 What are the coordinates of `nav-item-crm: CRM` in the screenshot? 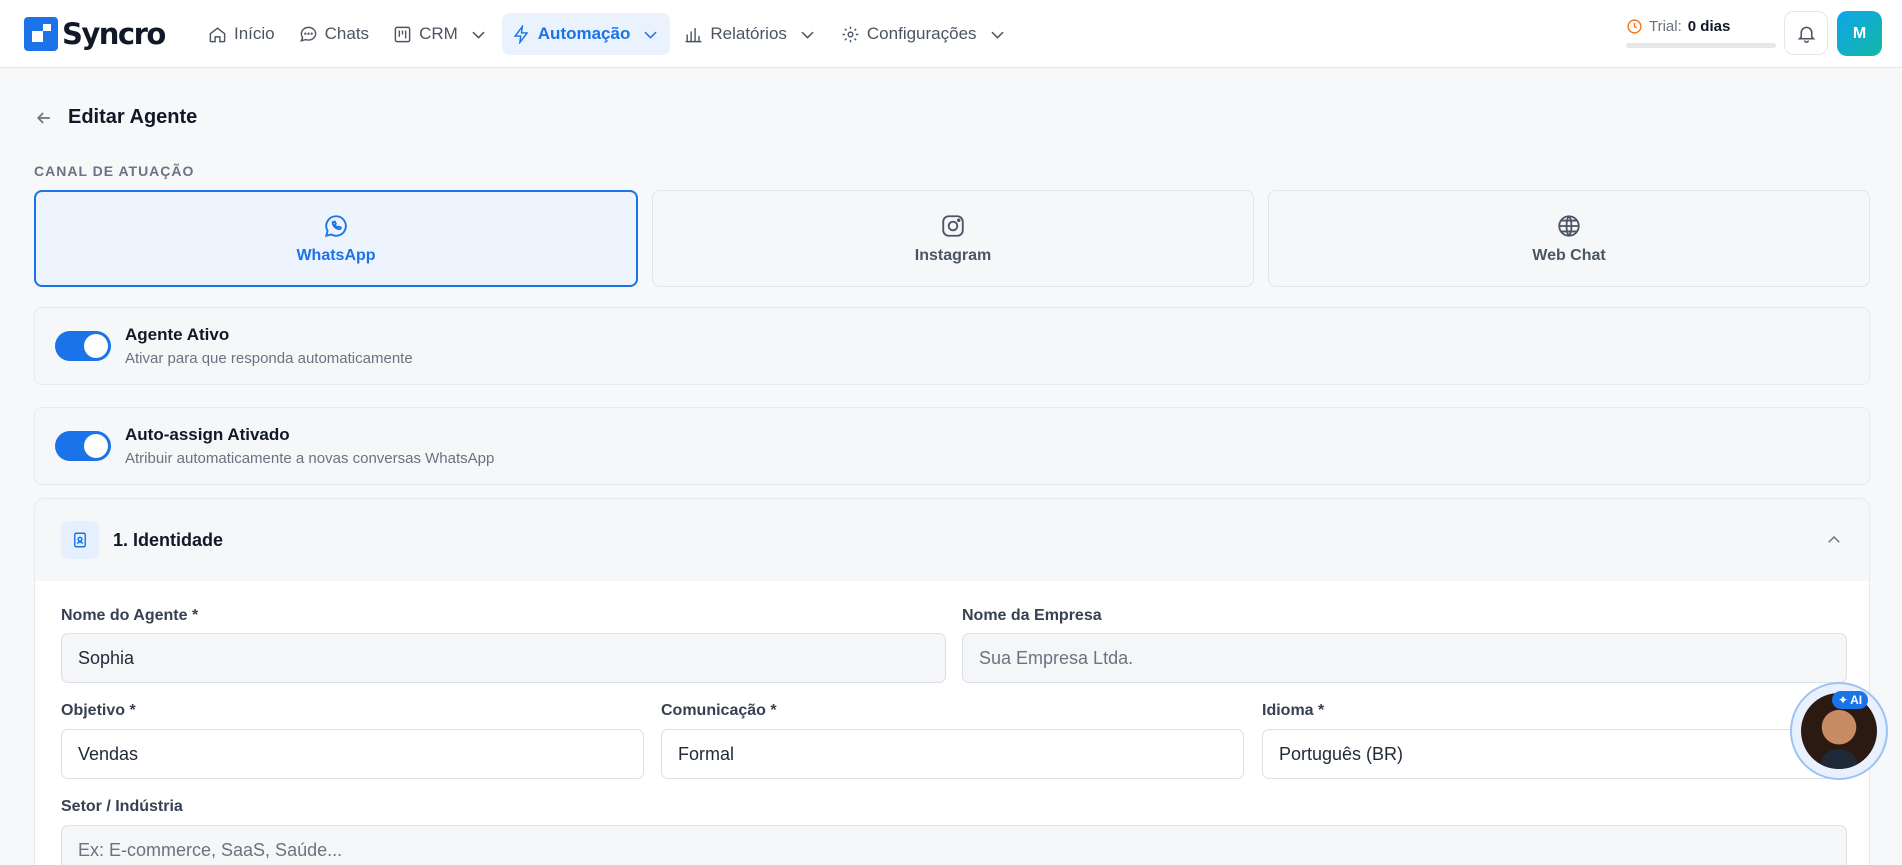 It's located at (440, 34).